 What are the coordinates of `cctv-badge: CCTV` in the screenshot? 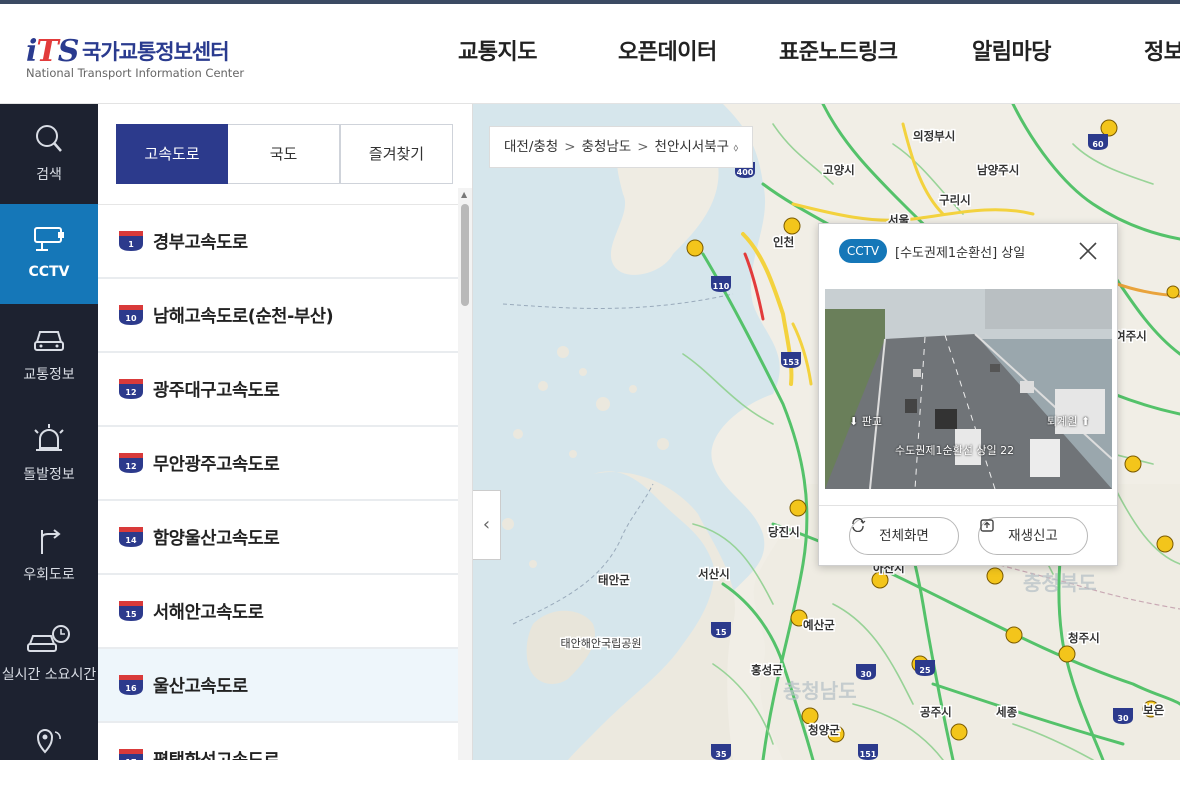 It's located at (863, 251).